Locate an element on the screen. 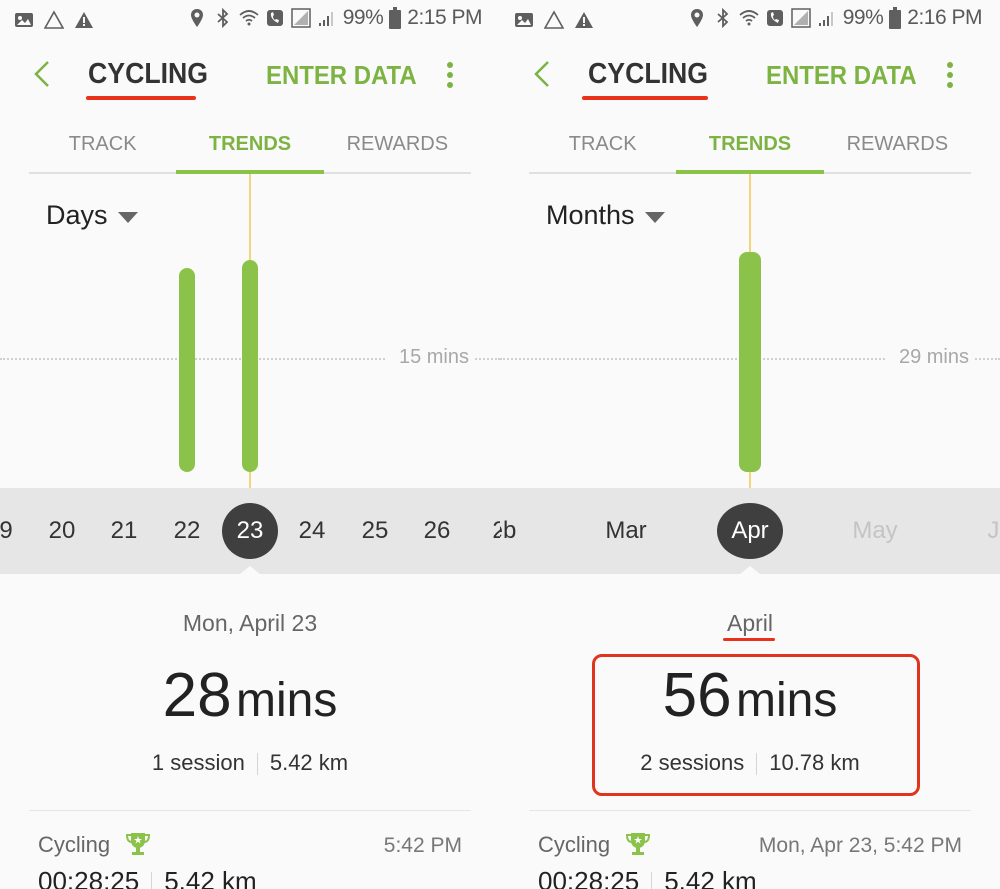  total-unit: mins is located at coordinates (787, 700).